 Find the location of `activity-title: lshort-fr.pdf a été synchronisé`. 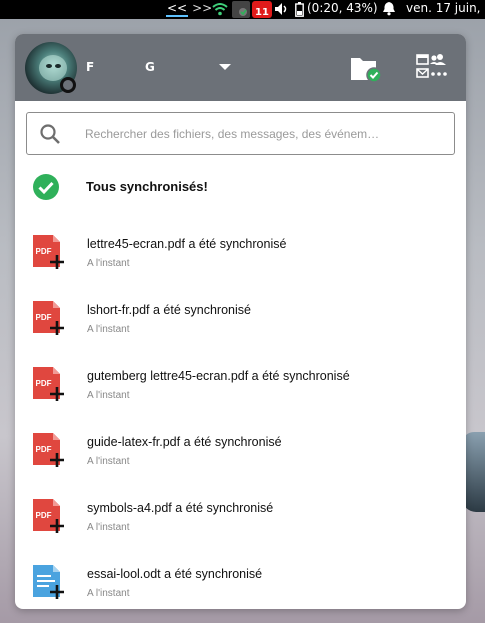

activity-title: lshort-fr.pdf a été synchronisé is located at coordinates (169, 310).